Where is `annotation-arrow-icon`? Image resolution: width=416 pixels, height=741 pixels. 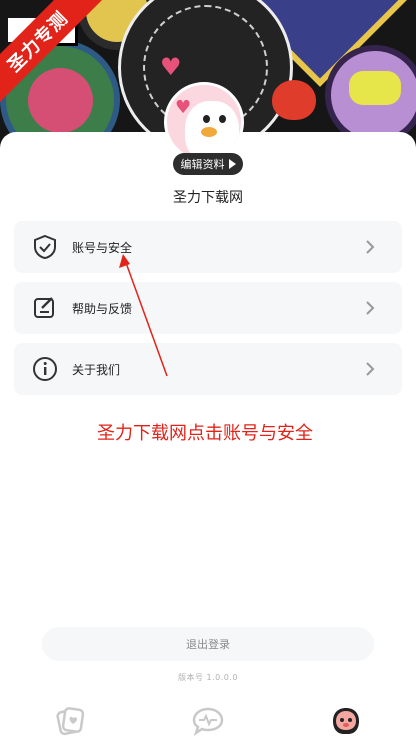
annotation-arrow-icon is located at coordinates (143, 315).